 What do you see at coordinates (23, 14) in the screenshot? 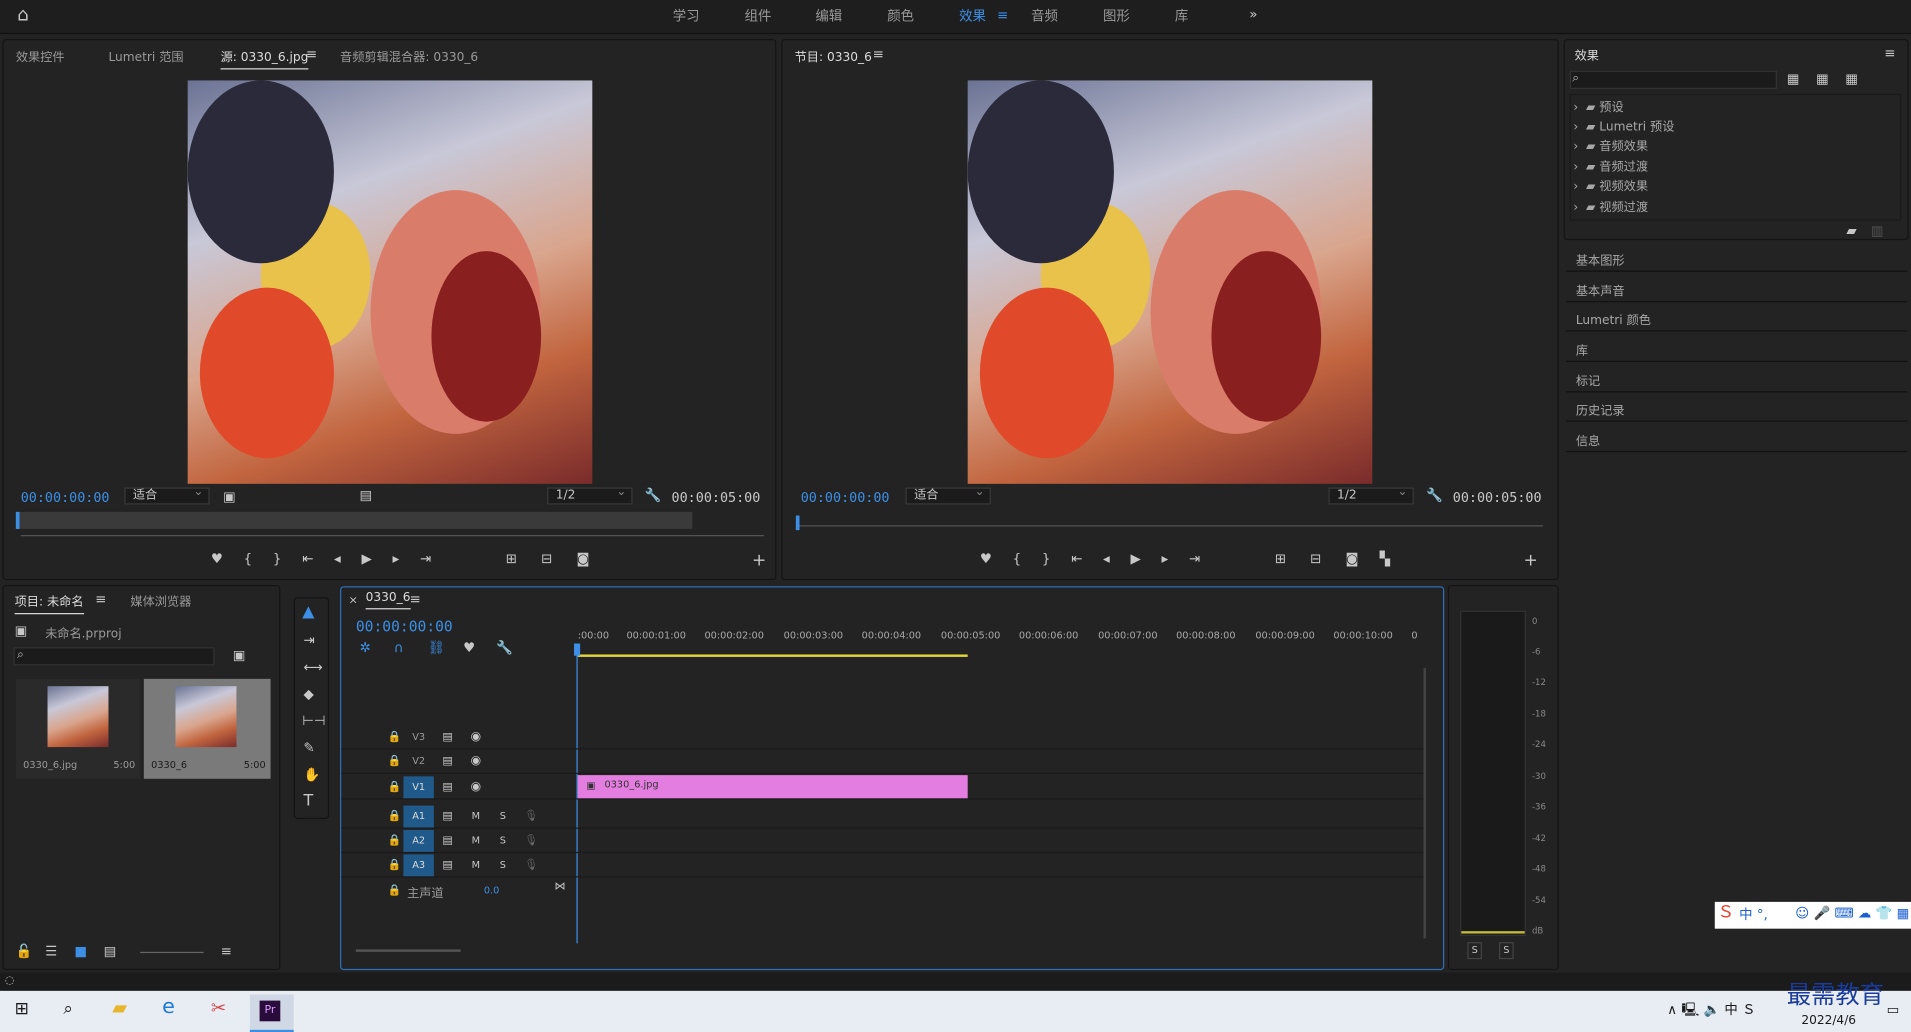
I see `home-icon: ⌂` at bounding box center [23, 14].